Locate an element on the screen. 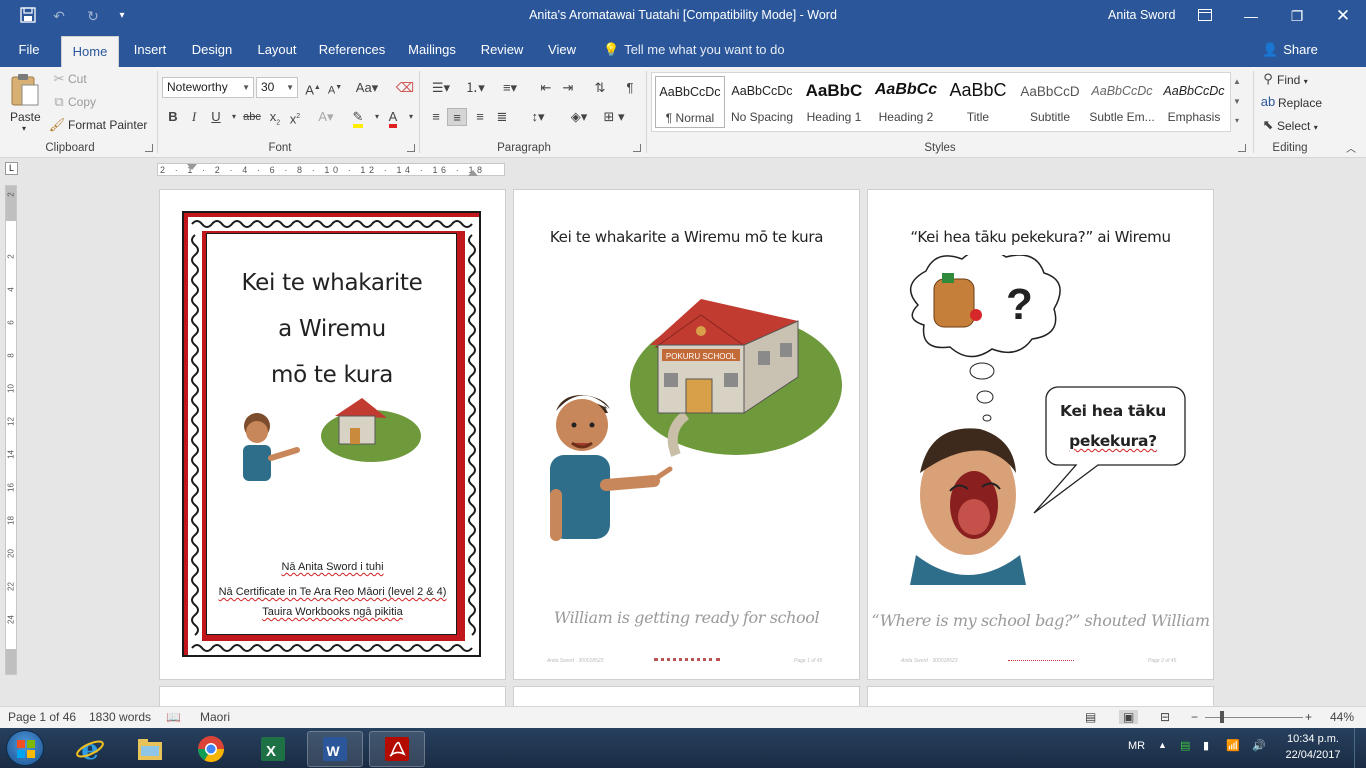  sync-icon: ▤ is located at coordinates (1185, 745).